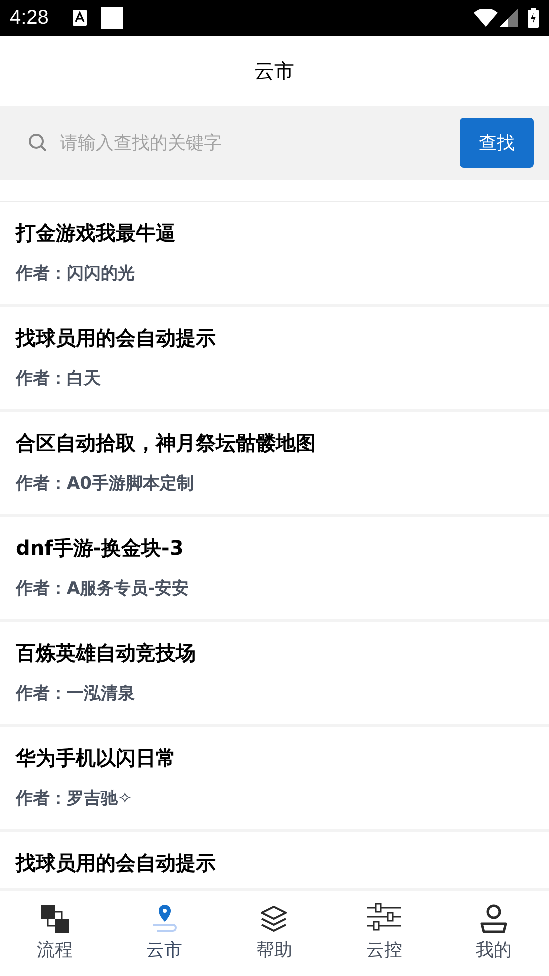 This screenshot has height=976, width=549. I want to click on nav-tab: 流程, so click(55, 933).